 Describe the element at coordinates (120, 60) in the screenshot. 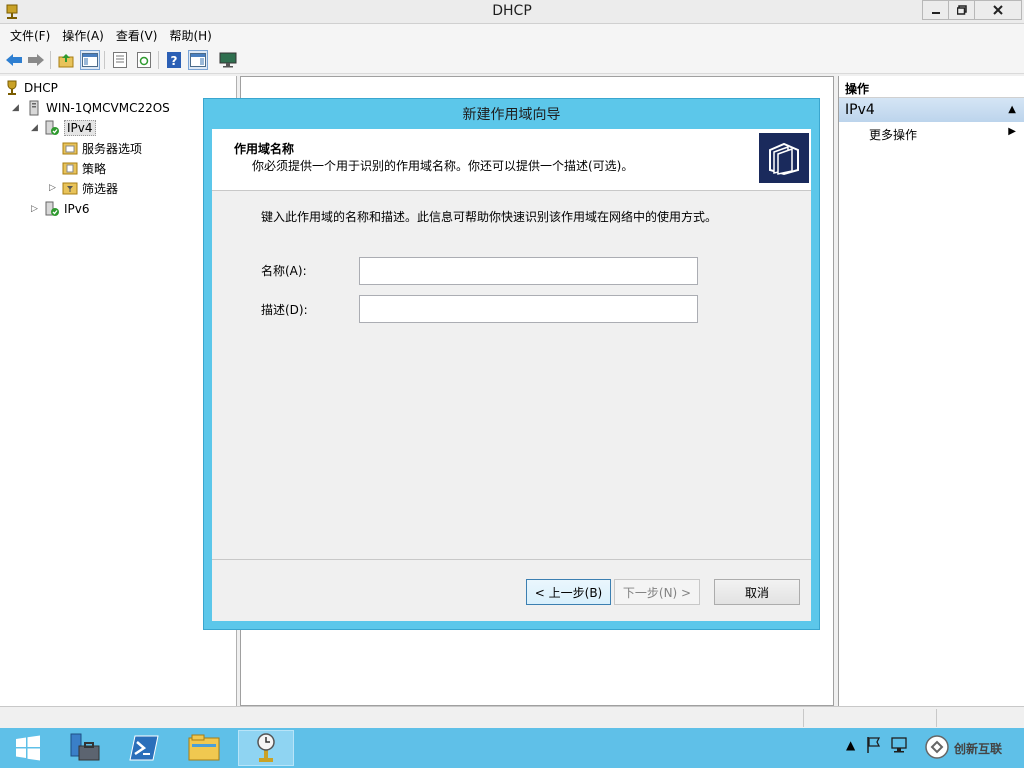

I see `properties-icon` at that location.